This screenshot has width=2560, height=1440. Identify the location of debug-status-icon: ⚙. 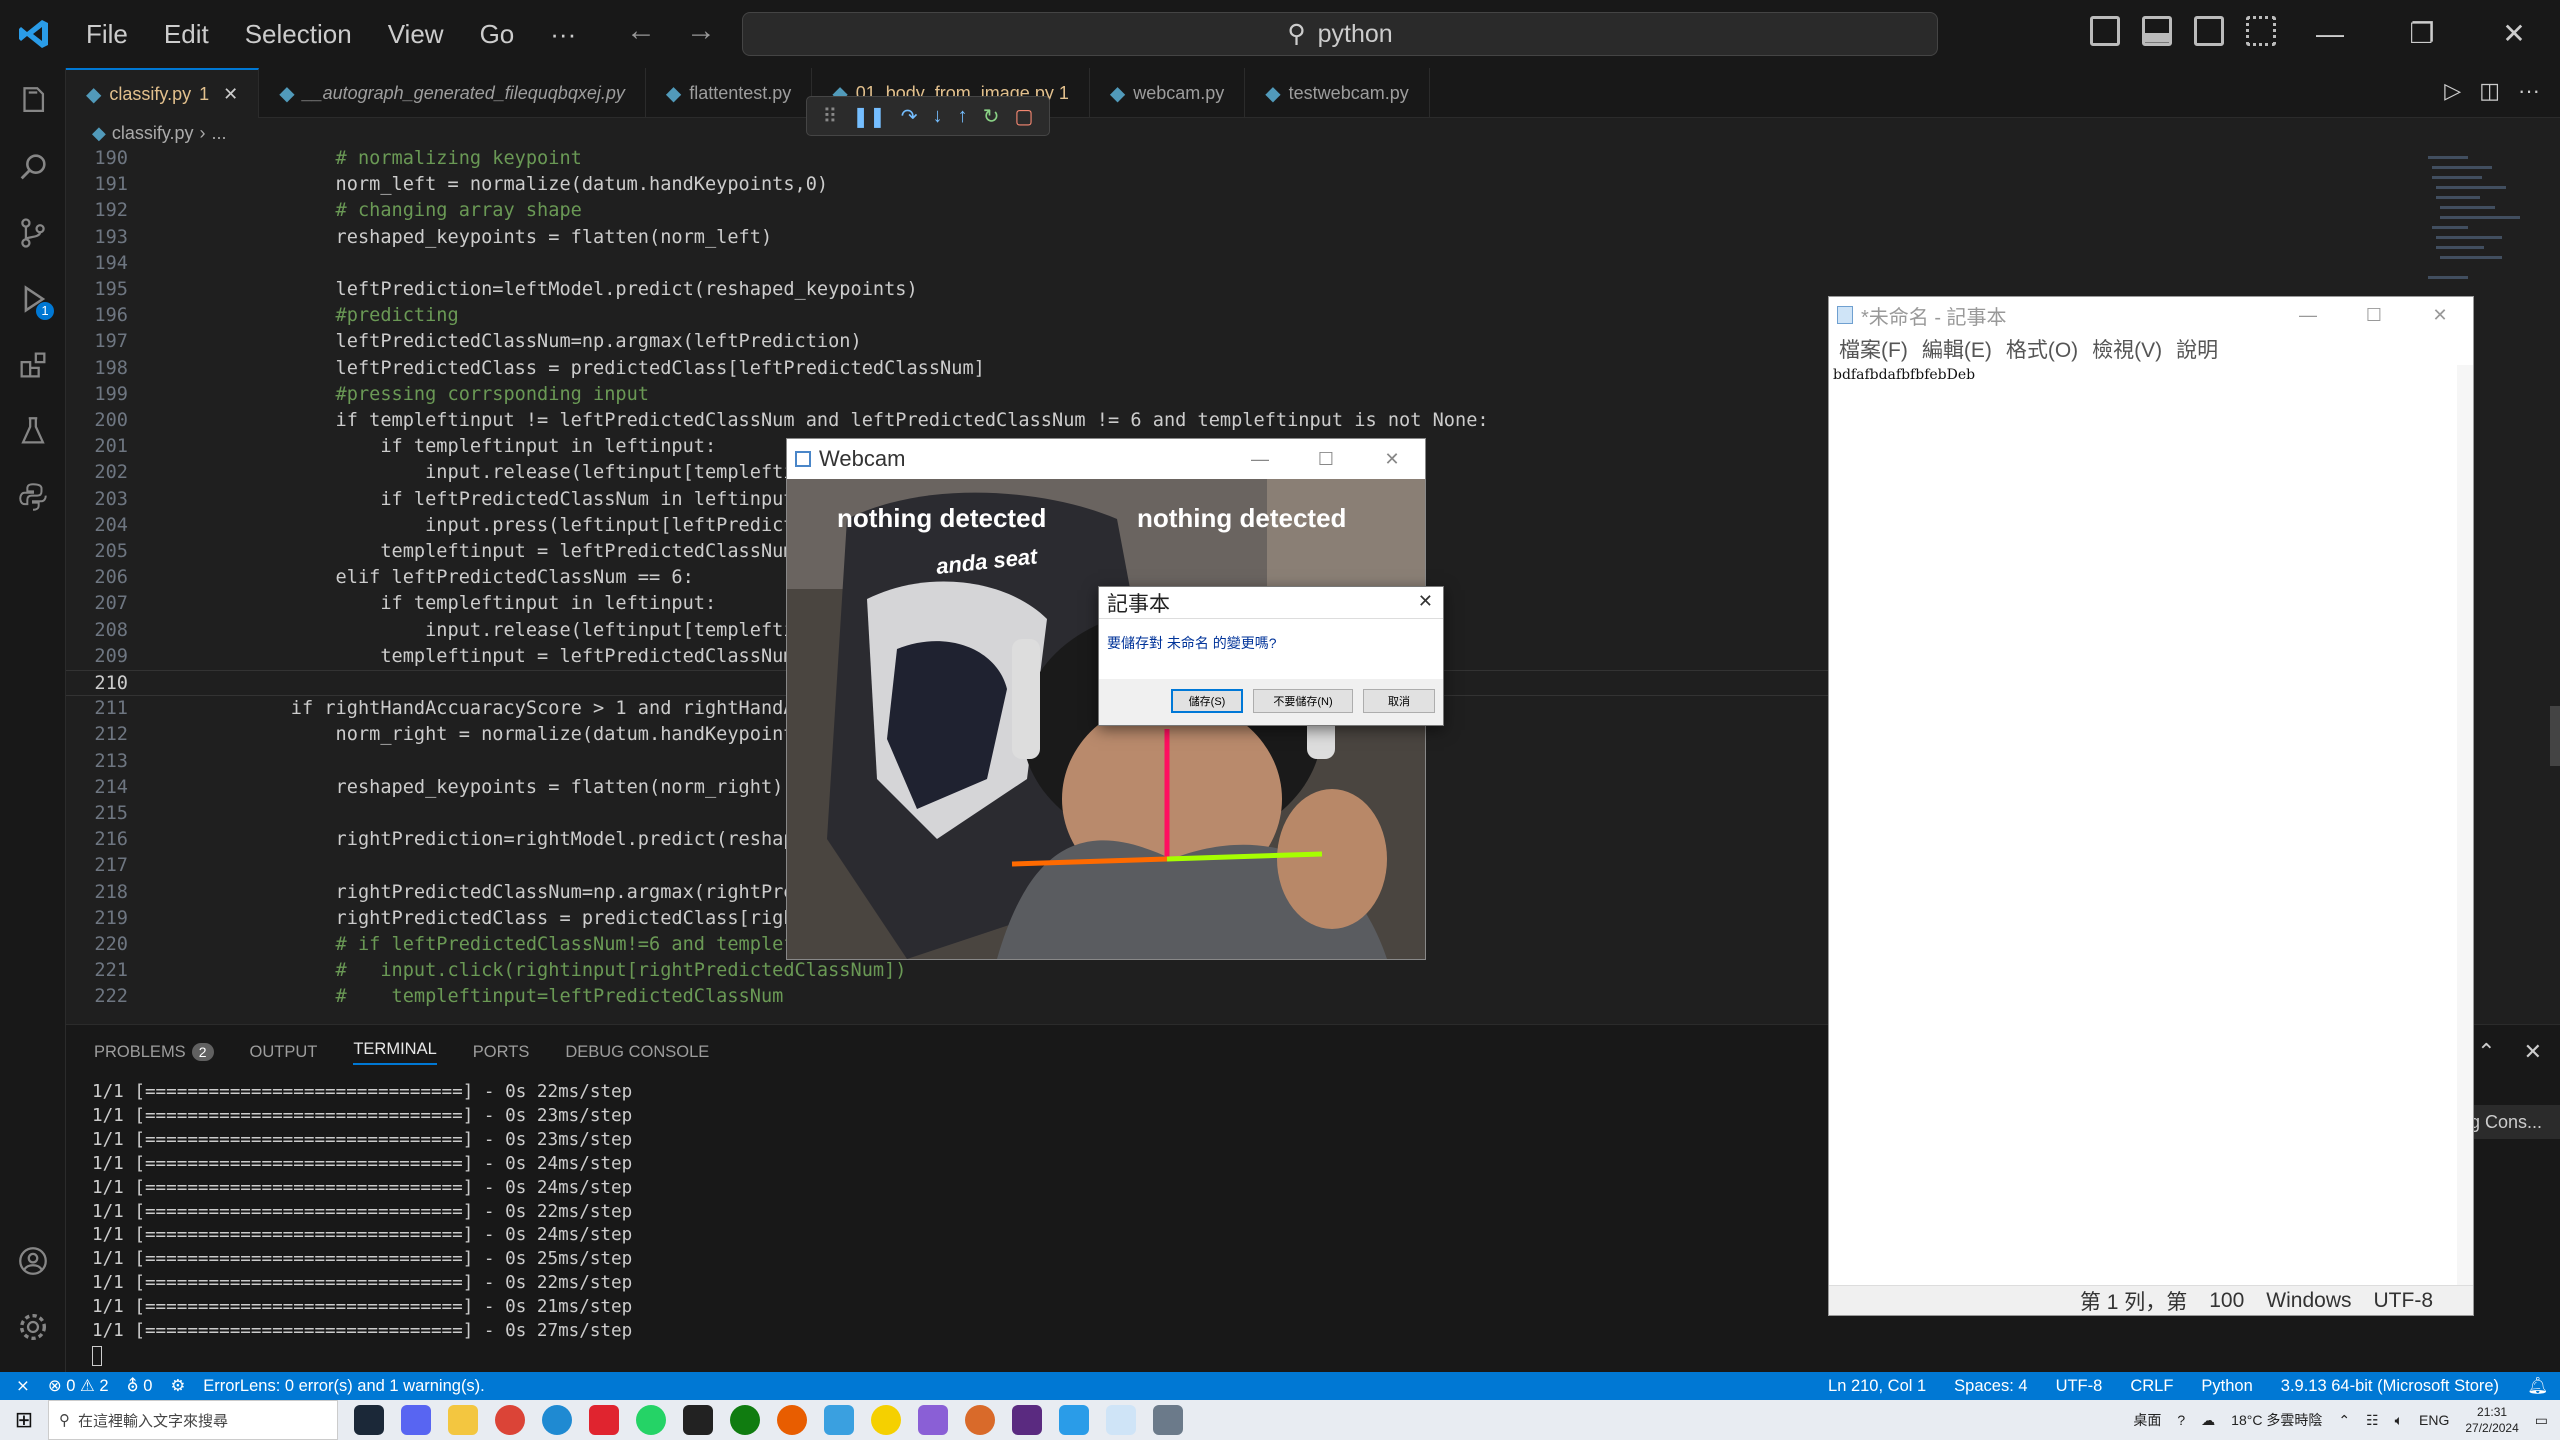
(177, 1386).